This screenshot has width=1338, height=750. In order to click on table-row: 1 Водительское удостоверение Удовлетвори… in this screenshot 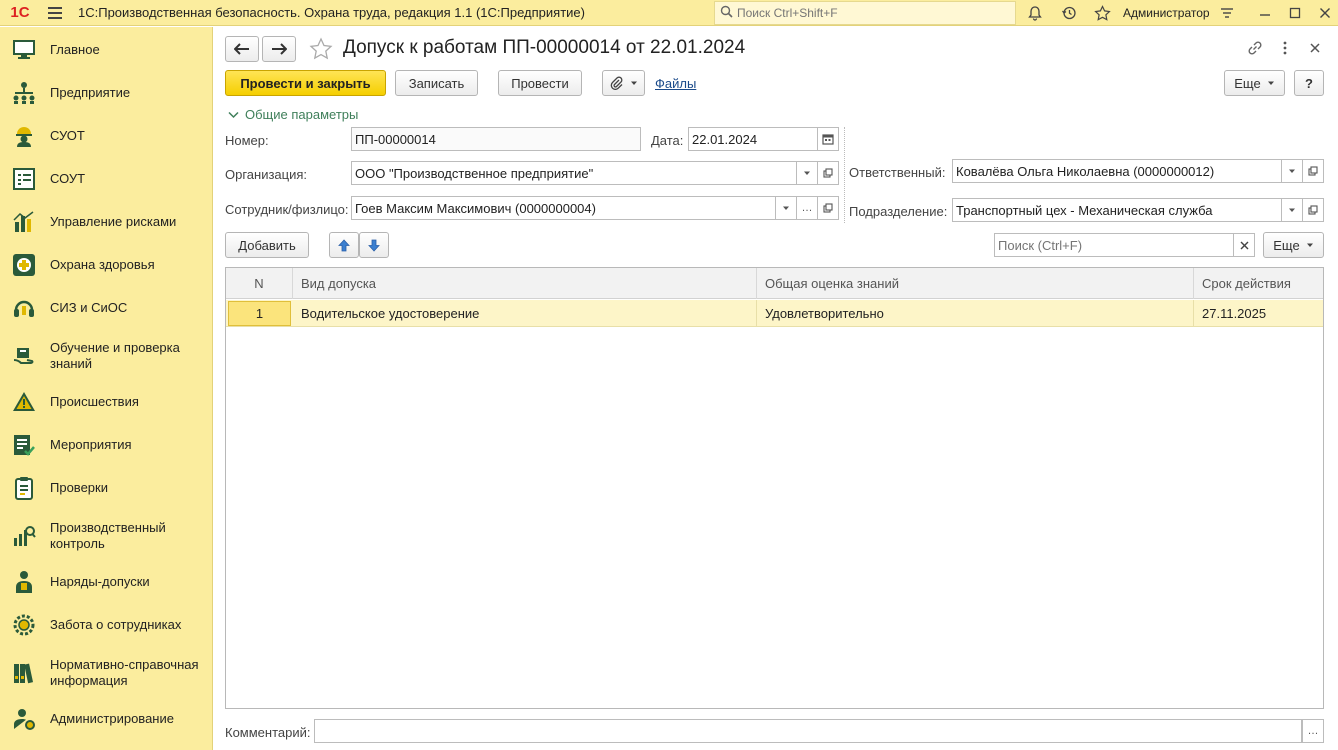, I will do `click(774, 313)`.